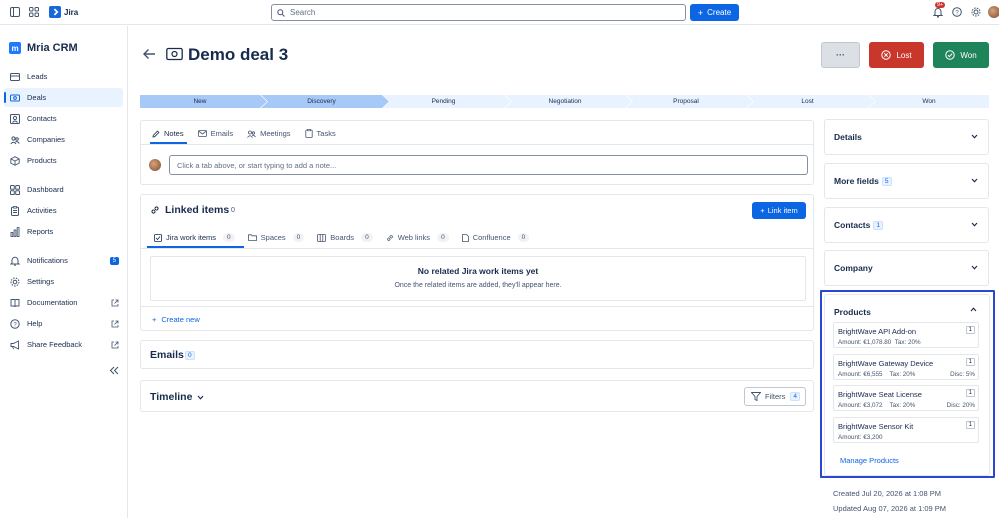 The height and width of the screenshot is (518, 999). Describe the element at coordinates (906, 181) in the screenshot. I see `more-fields-section: More fields 5` at that location.